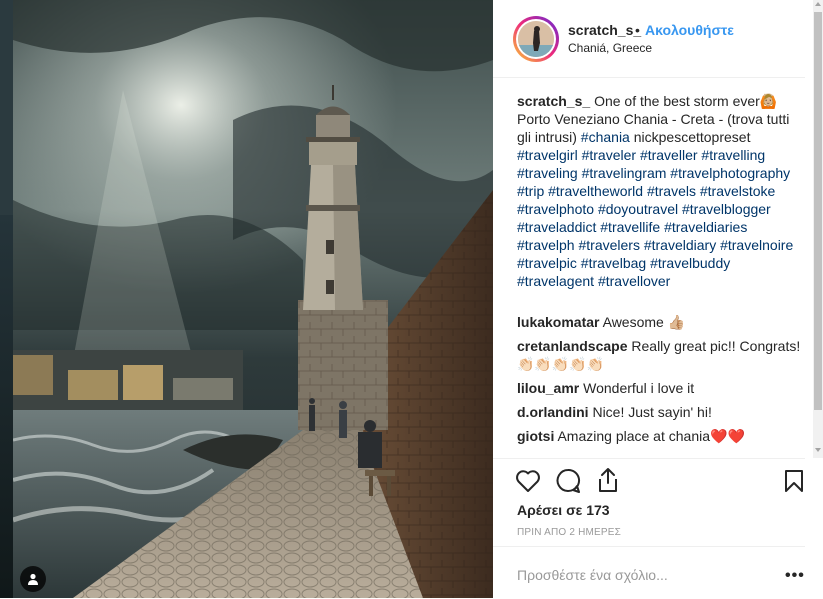 This screenshot has height=599, width=823. What do you see at coordinates (528, 481) in the screenshot?
I see `heart-icon` at bounding box center [528, 481].